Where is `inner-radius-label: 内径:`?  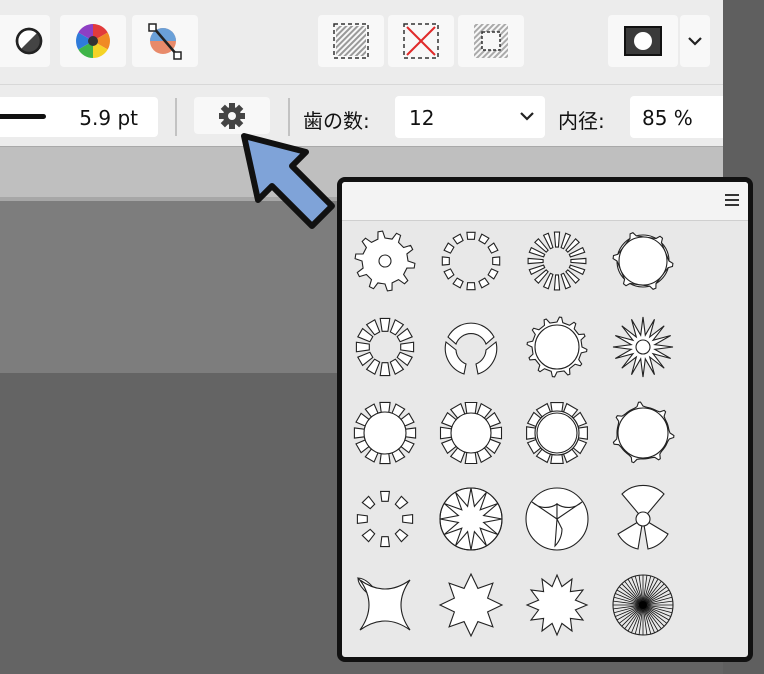 inner-radius-label: 内径: is located at coordinates (581, 121).